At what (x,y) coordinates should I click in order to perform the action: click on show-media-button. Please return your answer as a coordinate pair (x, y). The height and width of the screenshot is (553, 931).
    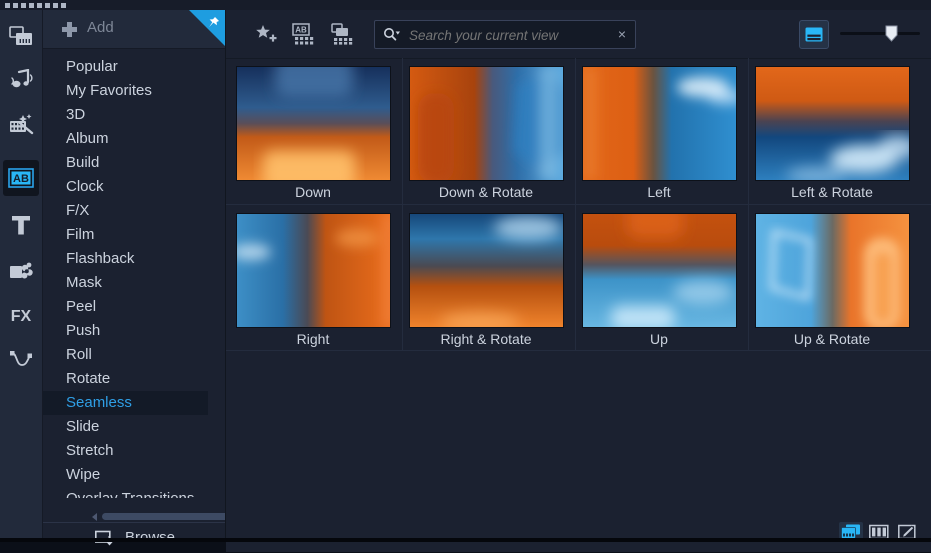
    Looking at the image, I should click on (343, 34).